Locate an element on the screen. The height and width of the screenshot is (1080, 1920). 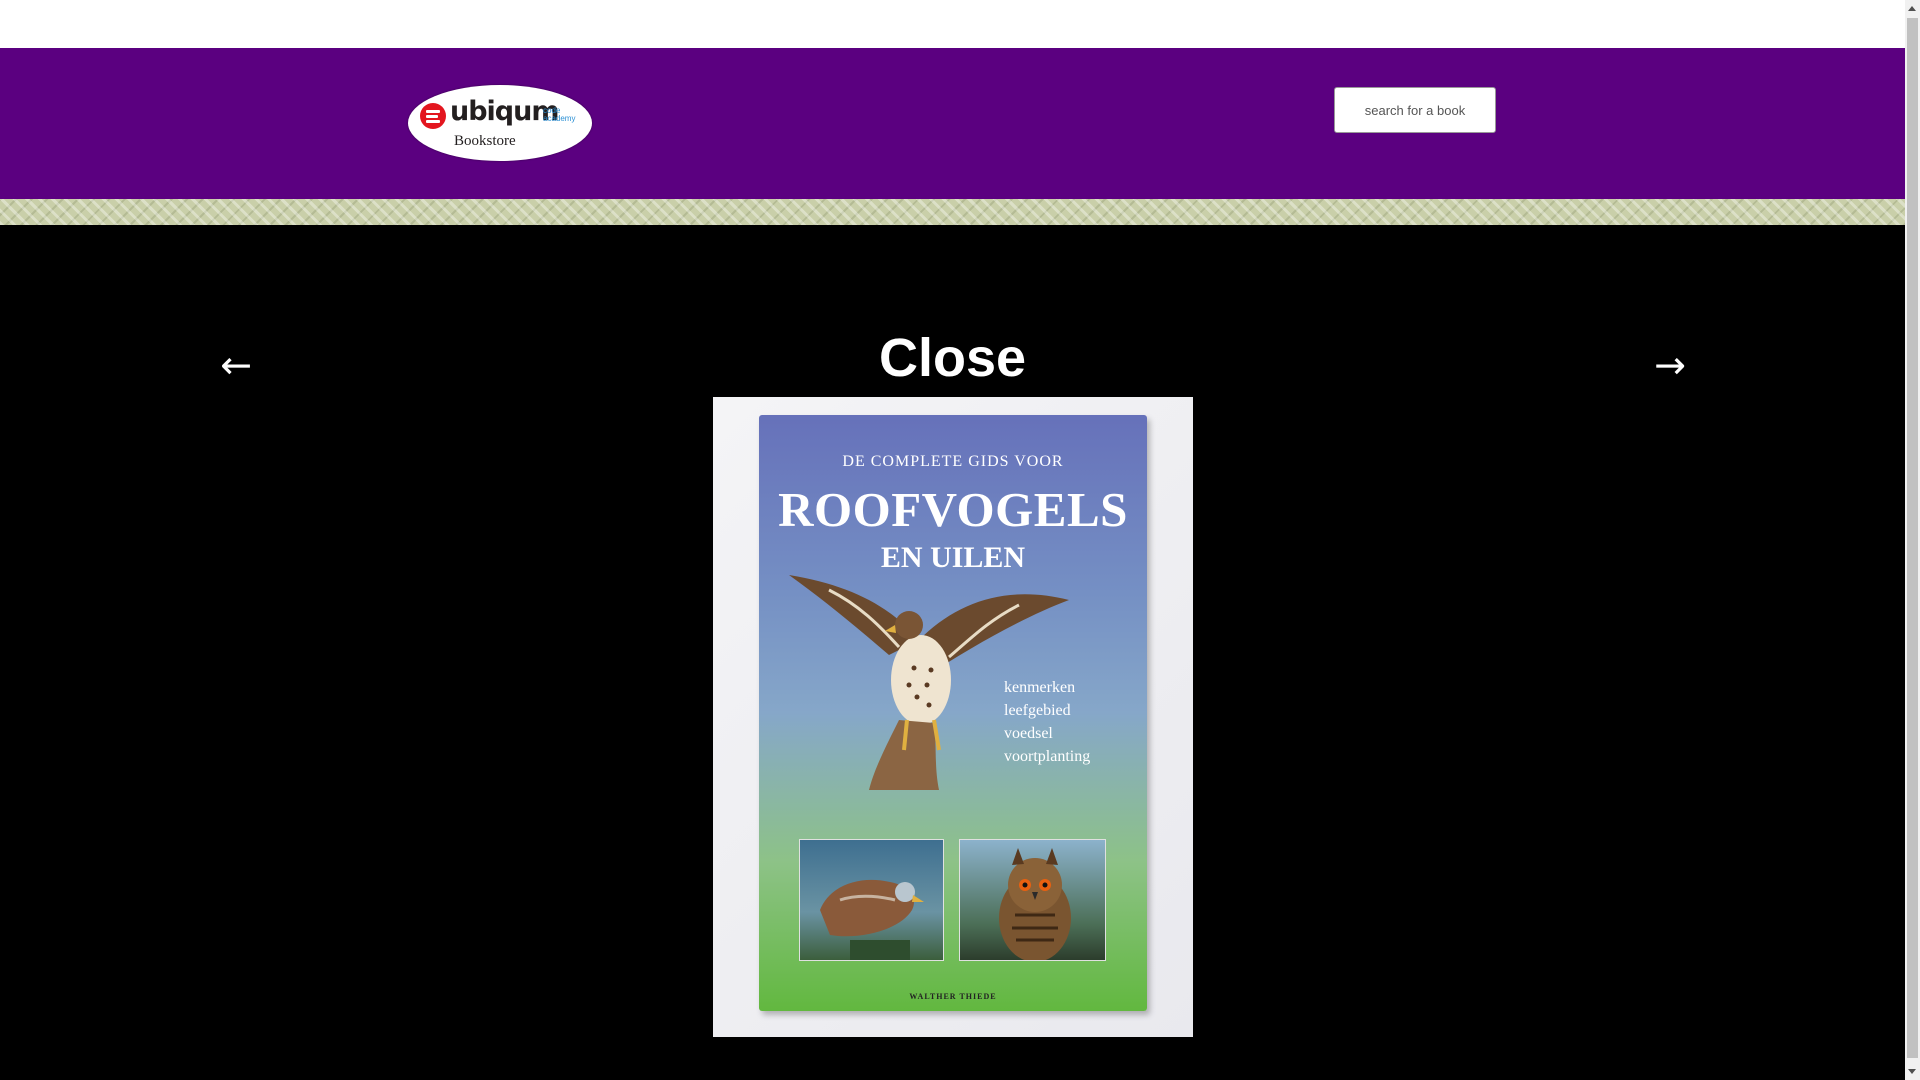
logo-subtitle: code academy is located at coordinates (559, 114).